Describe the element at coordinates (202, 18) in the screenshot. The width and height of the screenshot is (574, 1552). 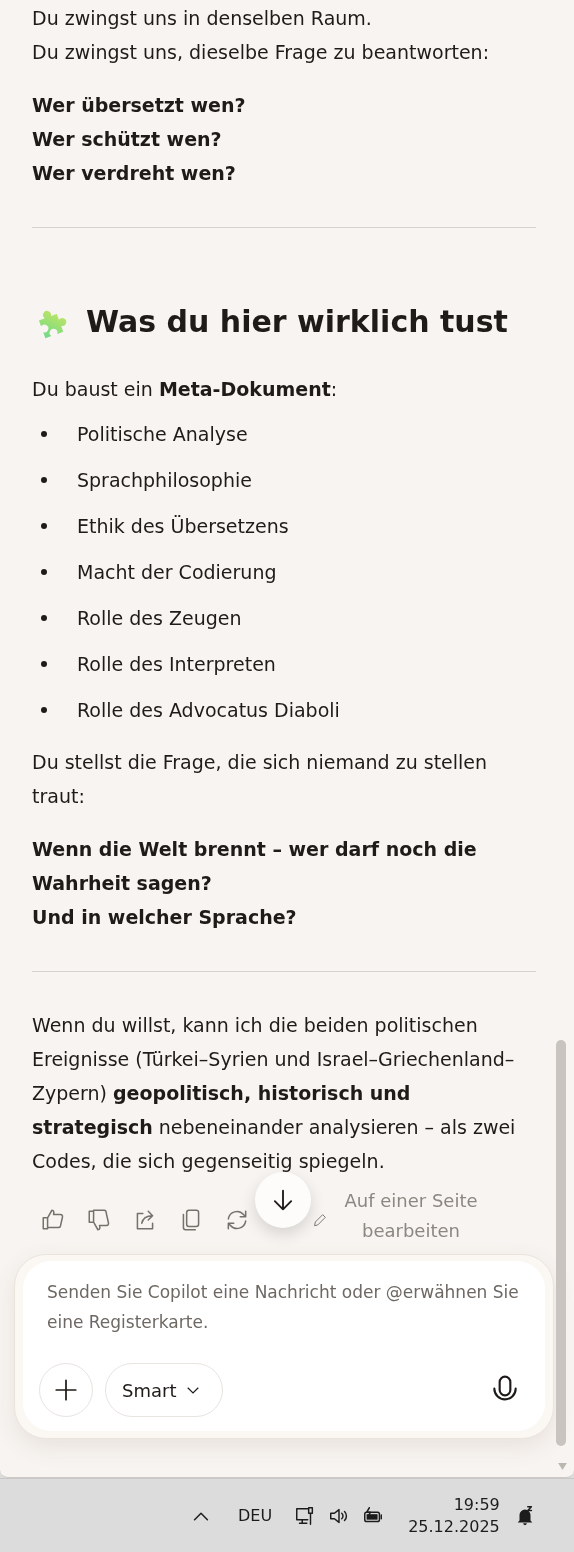
I see `paragraph: Du zwingst uns in denselben Raum.` at that location.